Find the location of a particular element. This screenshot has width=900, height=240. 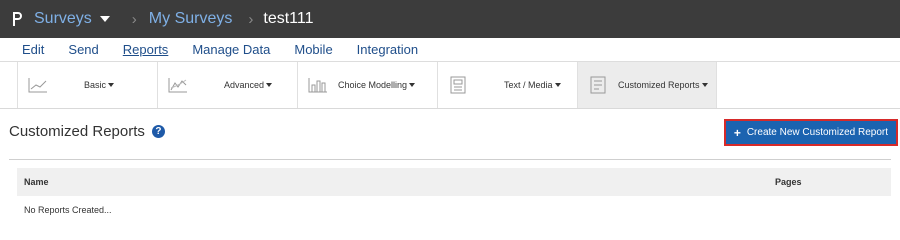

tool-choice-modelling: Choice Modelling is located at coordinates (367, 85).